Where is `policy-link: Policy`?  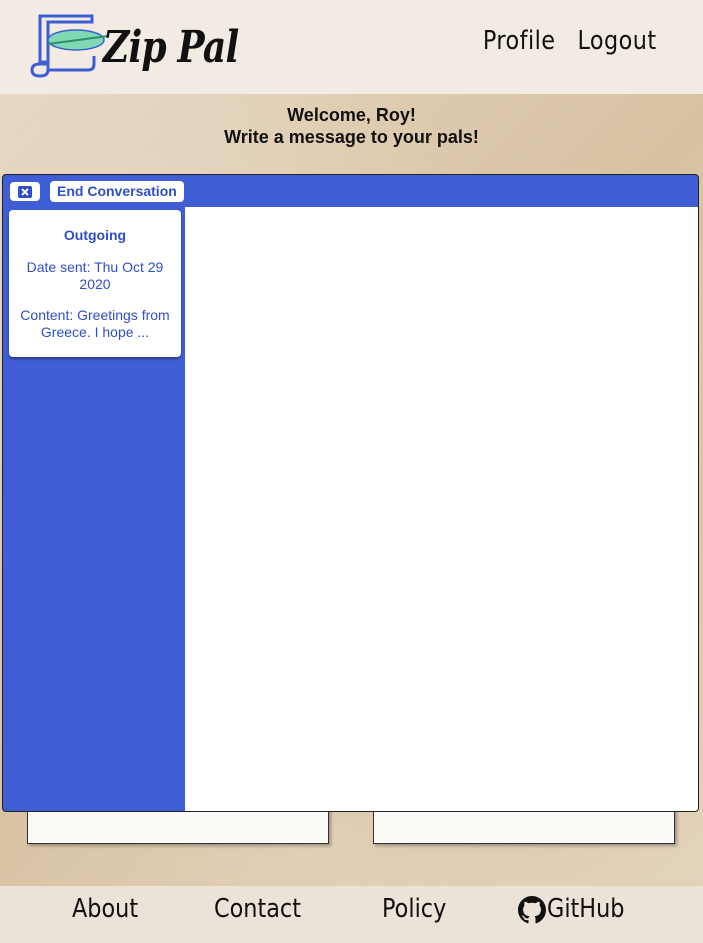 policy-link: Policy is located at coordinates (414, 909).